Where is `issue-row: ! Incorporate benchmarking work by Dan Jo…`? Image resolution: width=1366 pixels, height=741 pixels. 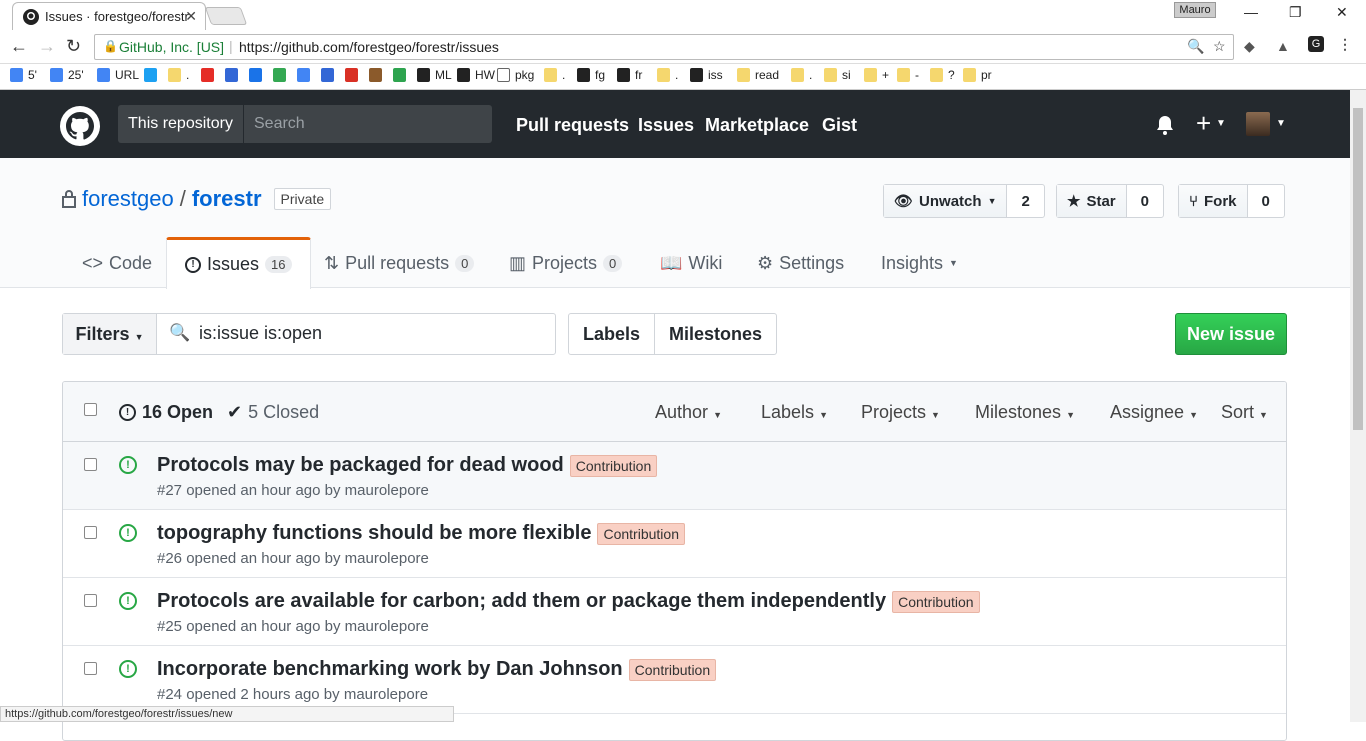
issue-row: ! Incorporate benchmarking work by Dan Jo… is located at coordinates (674, 680).